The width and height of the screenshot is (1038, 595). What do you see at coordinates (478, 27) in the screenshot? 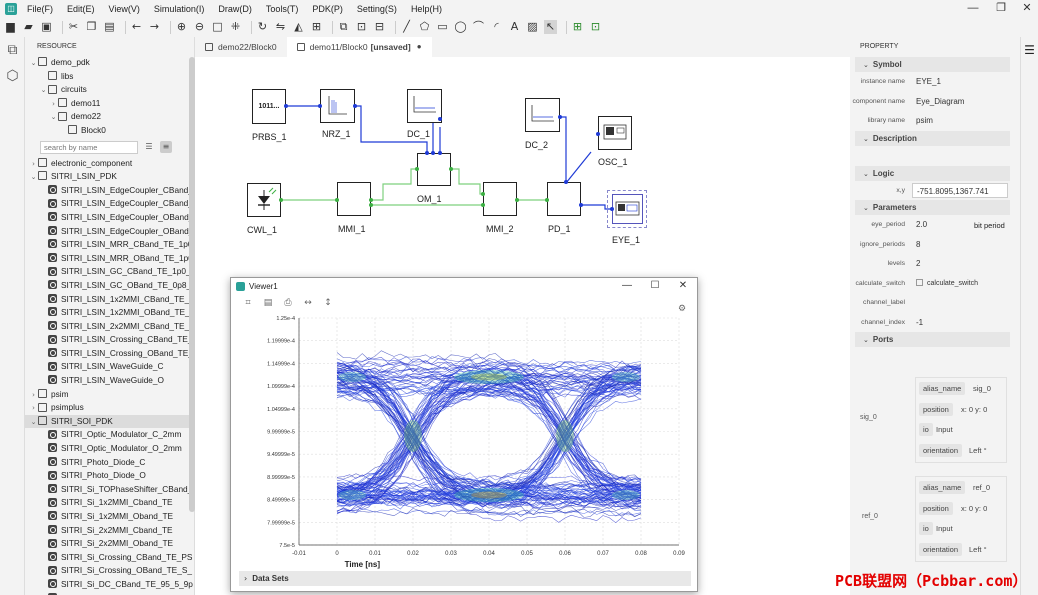
I see `curve-tool-icon: ⌒` at bounding box center [478, 27].